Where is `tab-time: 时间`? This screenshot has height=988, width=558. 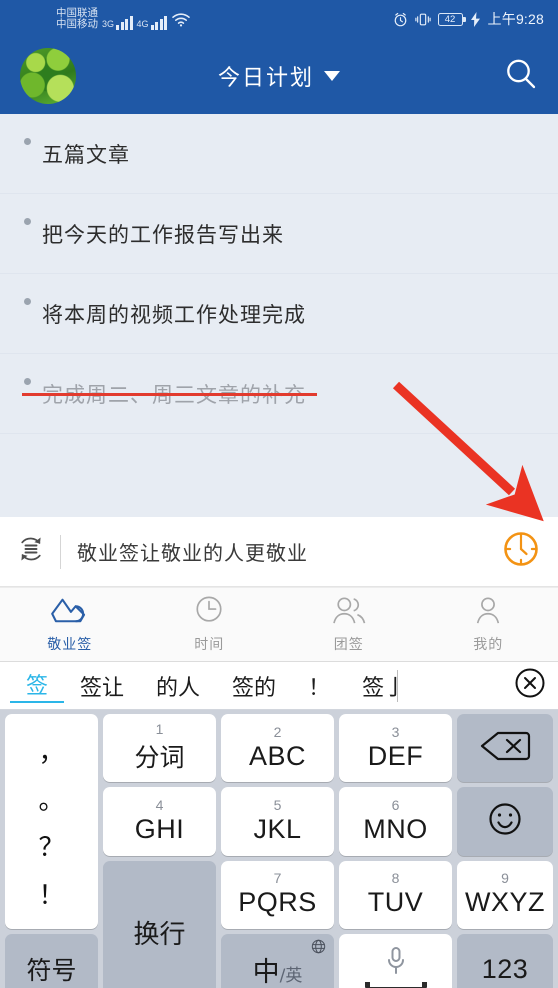
tab-time: 时间 is located at coordinates (210, 624).